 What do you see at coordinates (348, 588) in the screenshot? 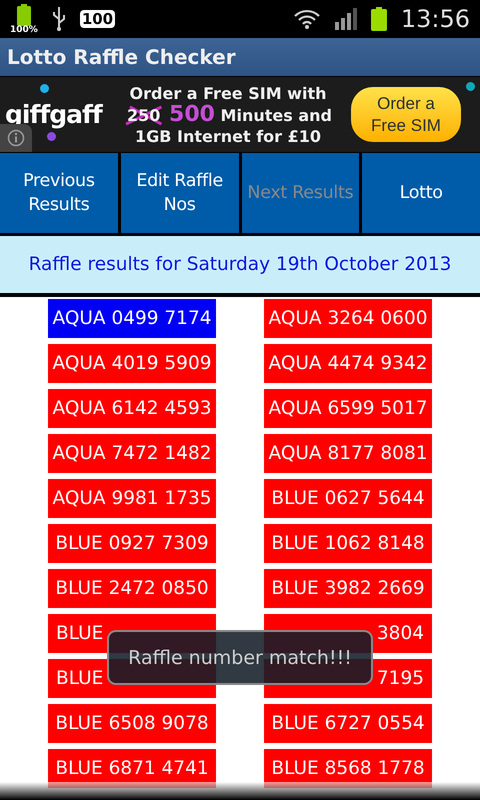
I see `raffle-ticket: BLUE 3982 2669` at bounding box center [348, 588].